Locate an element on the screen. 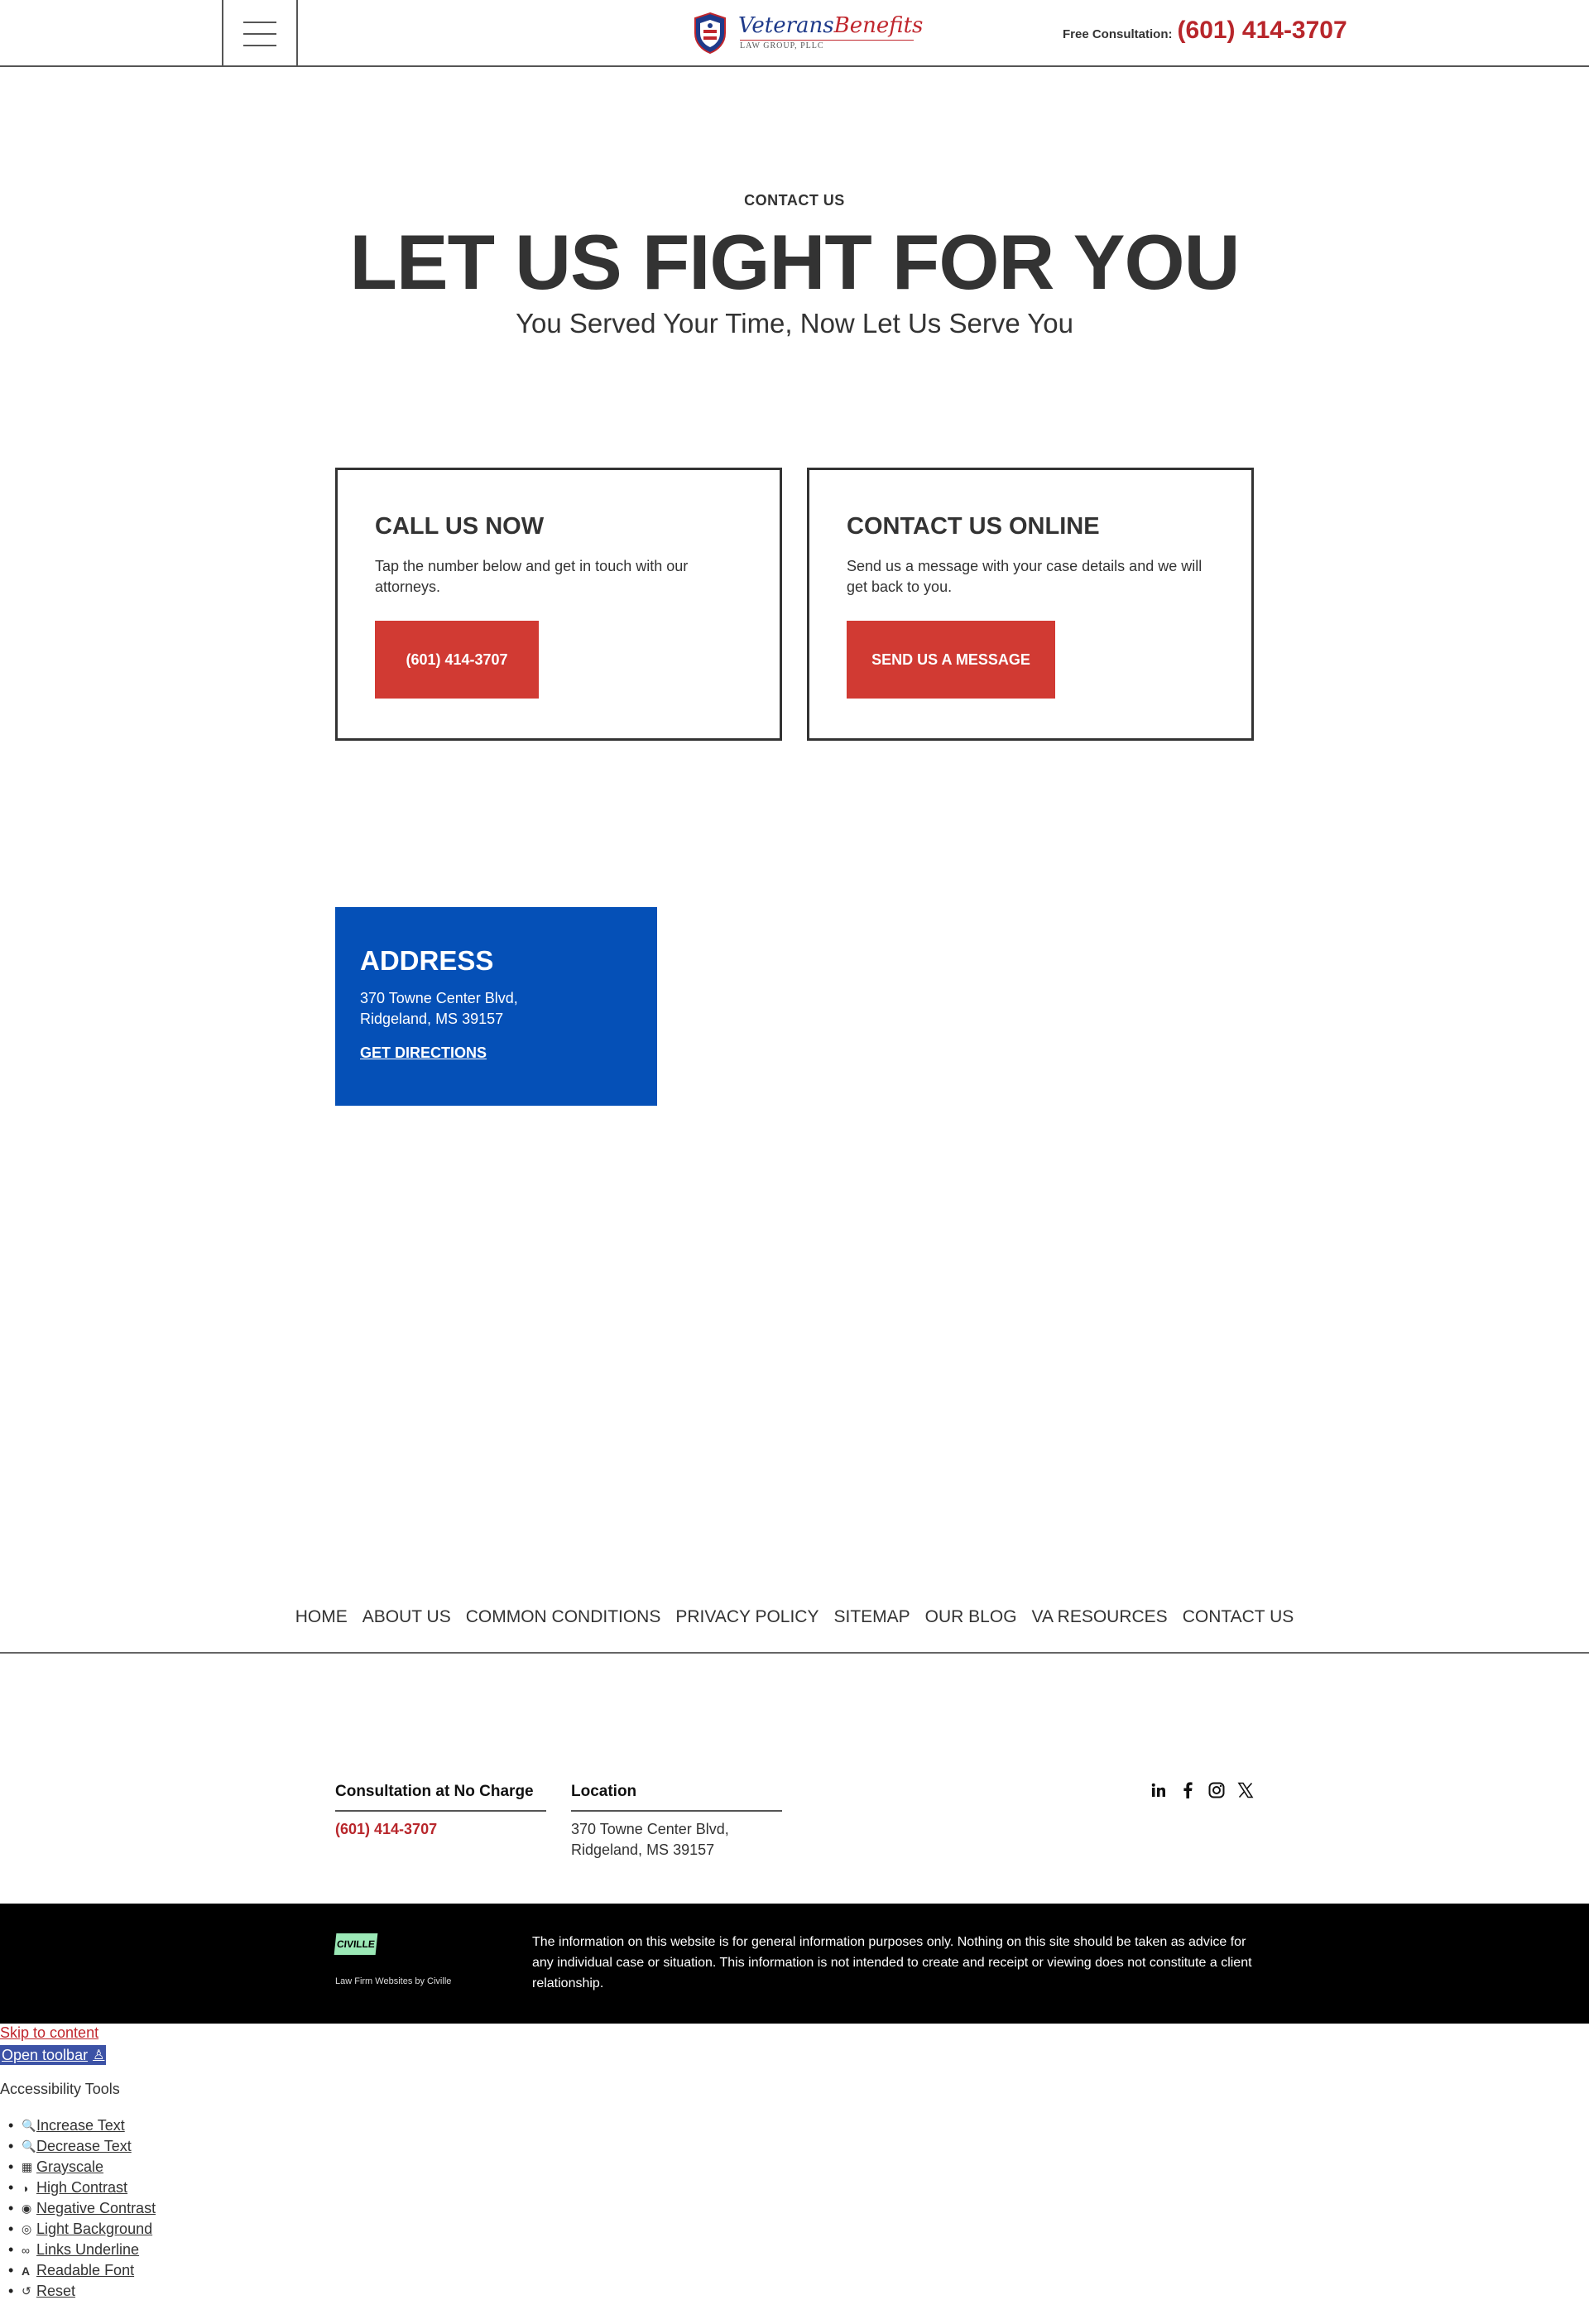  increase-text-link: Increase Text is located at coordinates (80, 2126).